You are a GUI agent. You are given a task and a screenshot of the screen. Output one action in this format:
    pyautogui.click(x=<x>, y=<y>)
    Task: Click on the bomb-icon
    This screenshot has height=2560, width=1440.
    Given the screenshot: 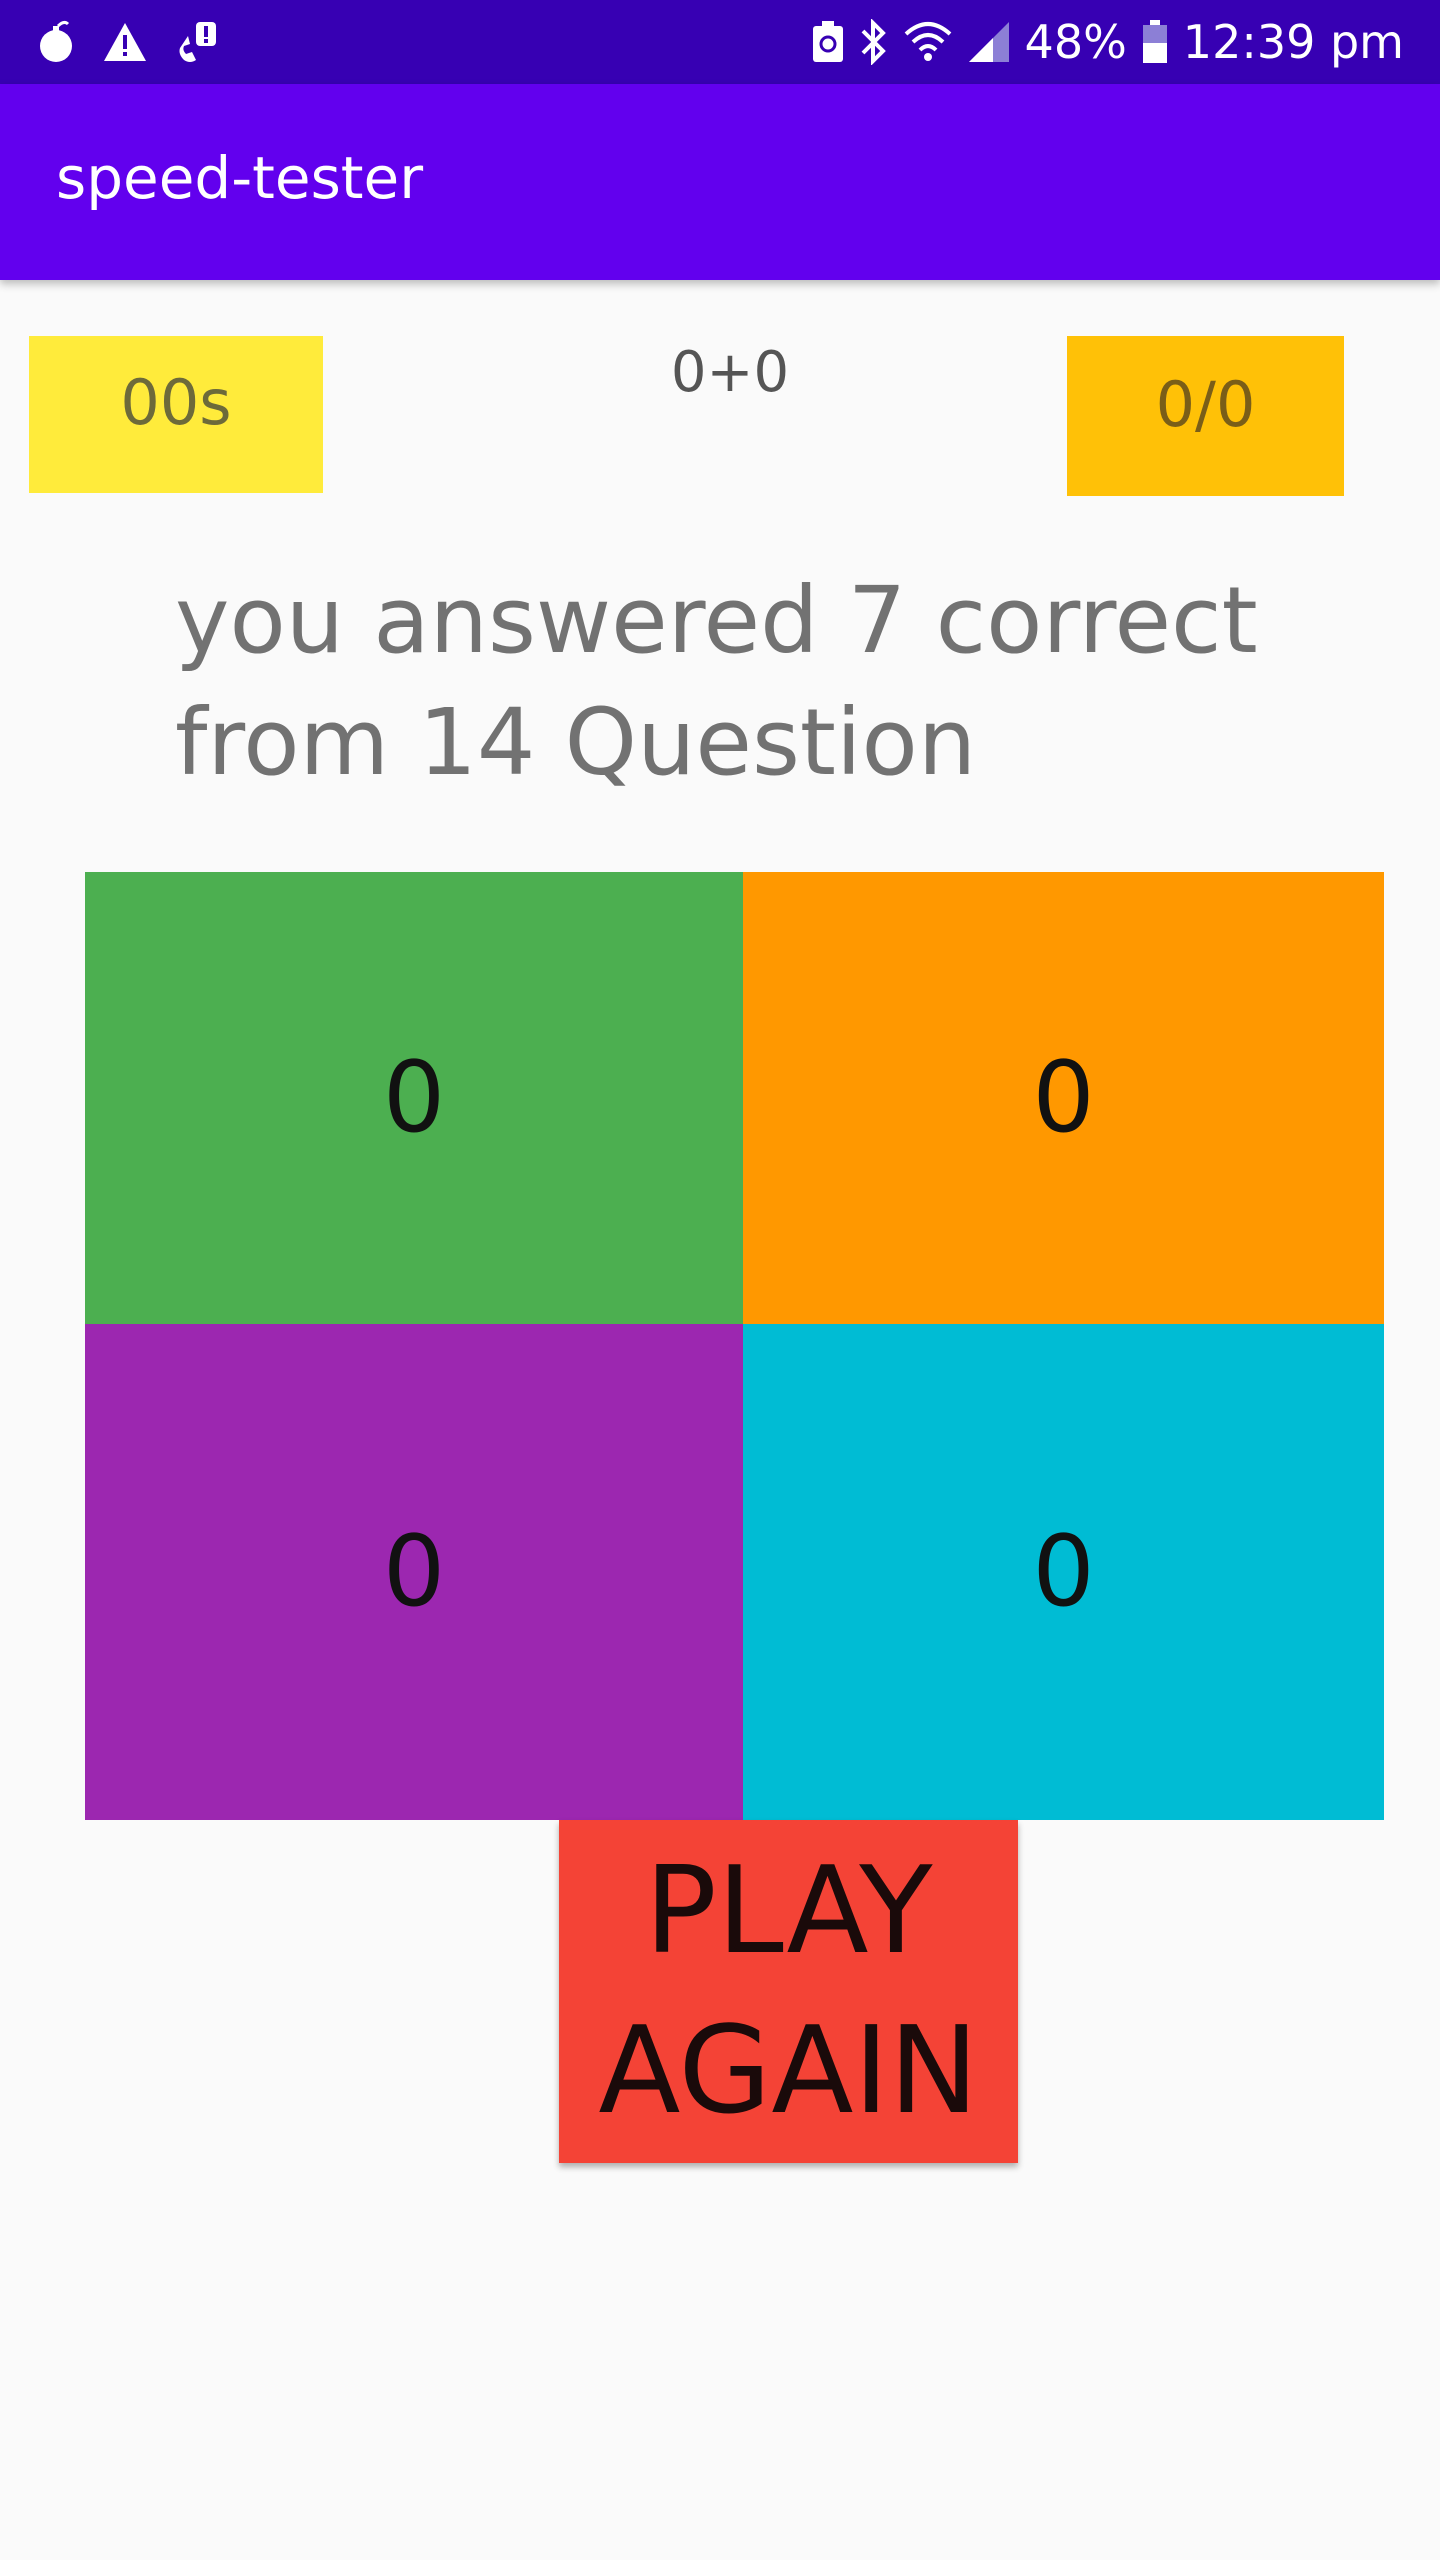 What is the action you would take?
    pyautogui.click(x=56, y=42)
    